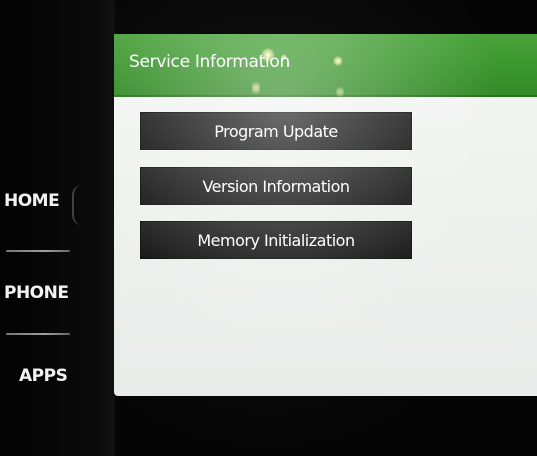 Image resolution: width=537 pixels, height=456 pixels. I want to click on version-information-button: Version Information, so click(276, 186).